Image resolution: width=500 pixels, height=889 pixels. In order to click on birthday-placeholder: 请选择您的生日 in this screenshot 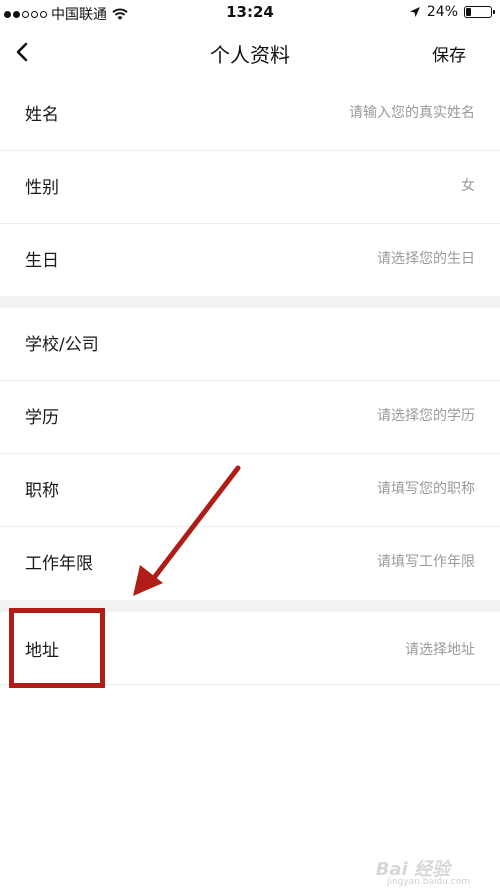, I will do `click(426, 258)`.